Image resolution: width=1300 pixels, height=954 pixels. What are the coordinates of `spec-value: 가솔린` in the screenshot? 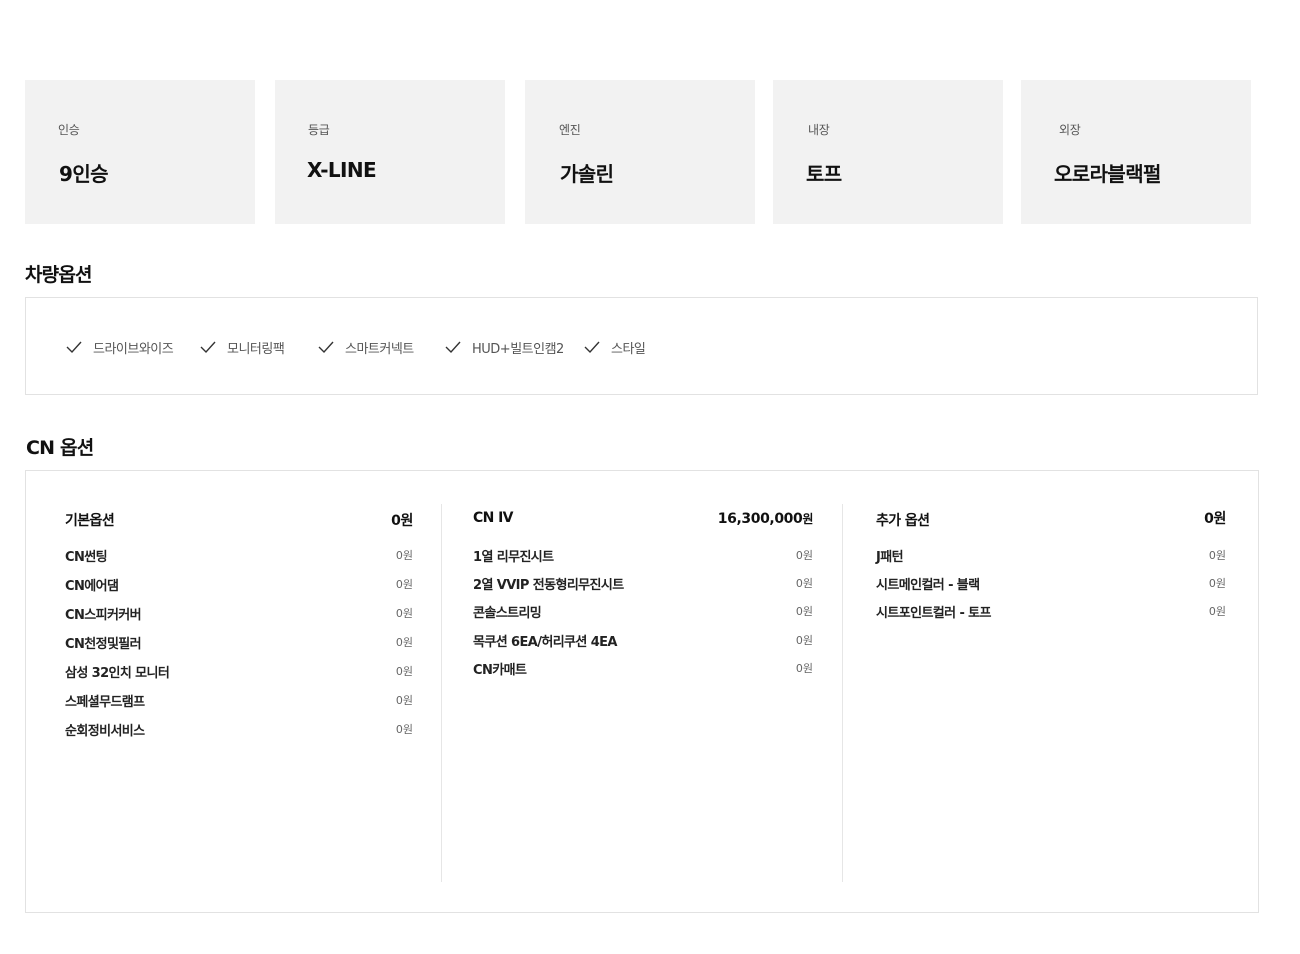 It's located at (587, 174).